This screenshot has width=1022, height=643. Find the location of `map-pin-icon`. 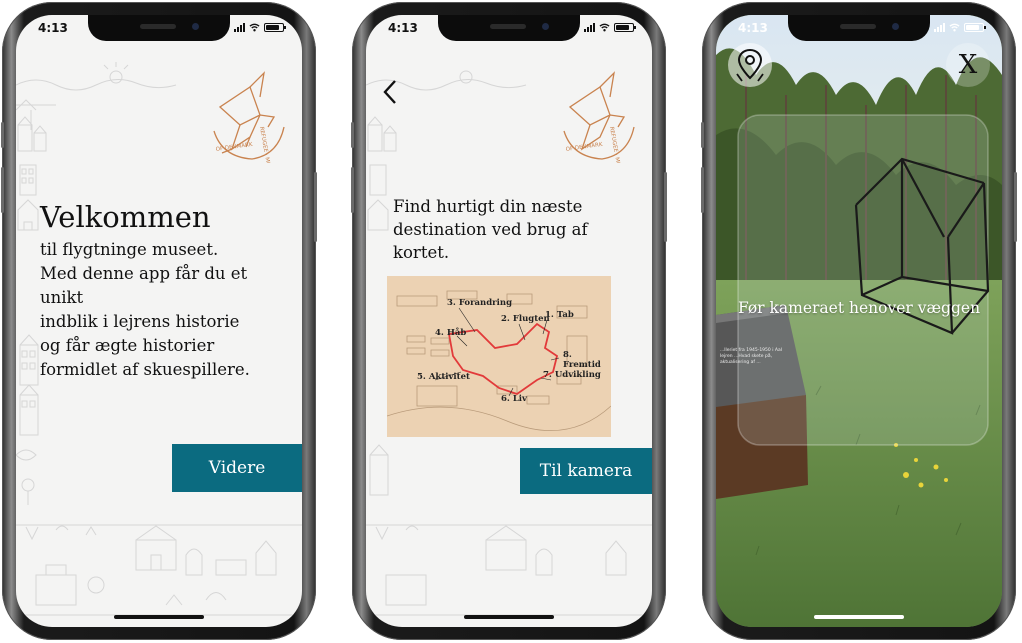

map-pin-icon is located at coordinates (750, 65).